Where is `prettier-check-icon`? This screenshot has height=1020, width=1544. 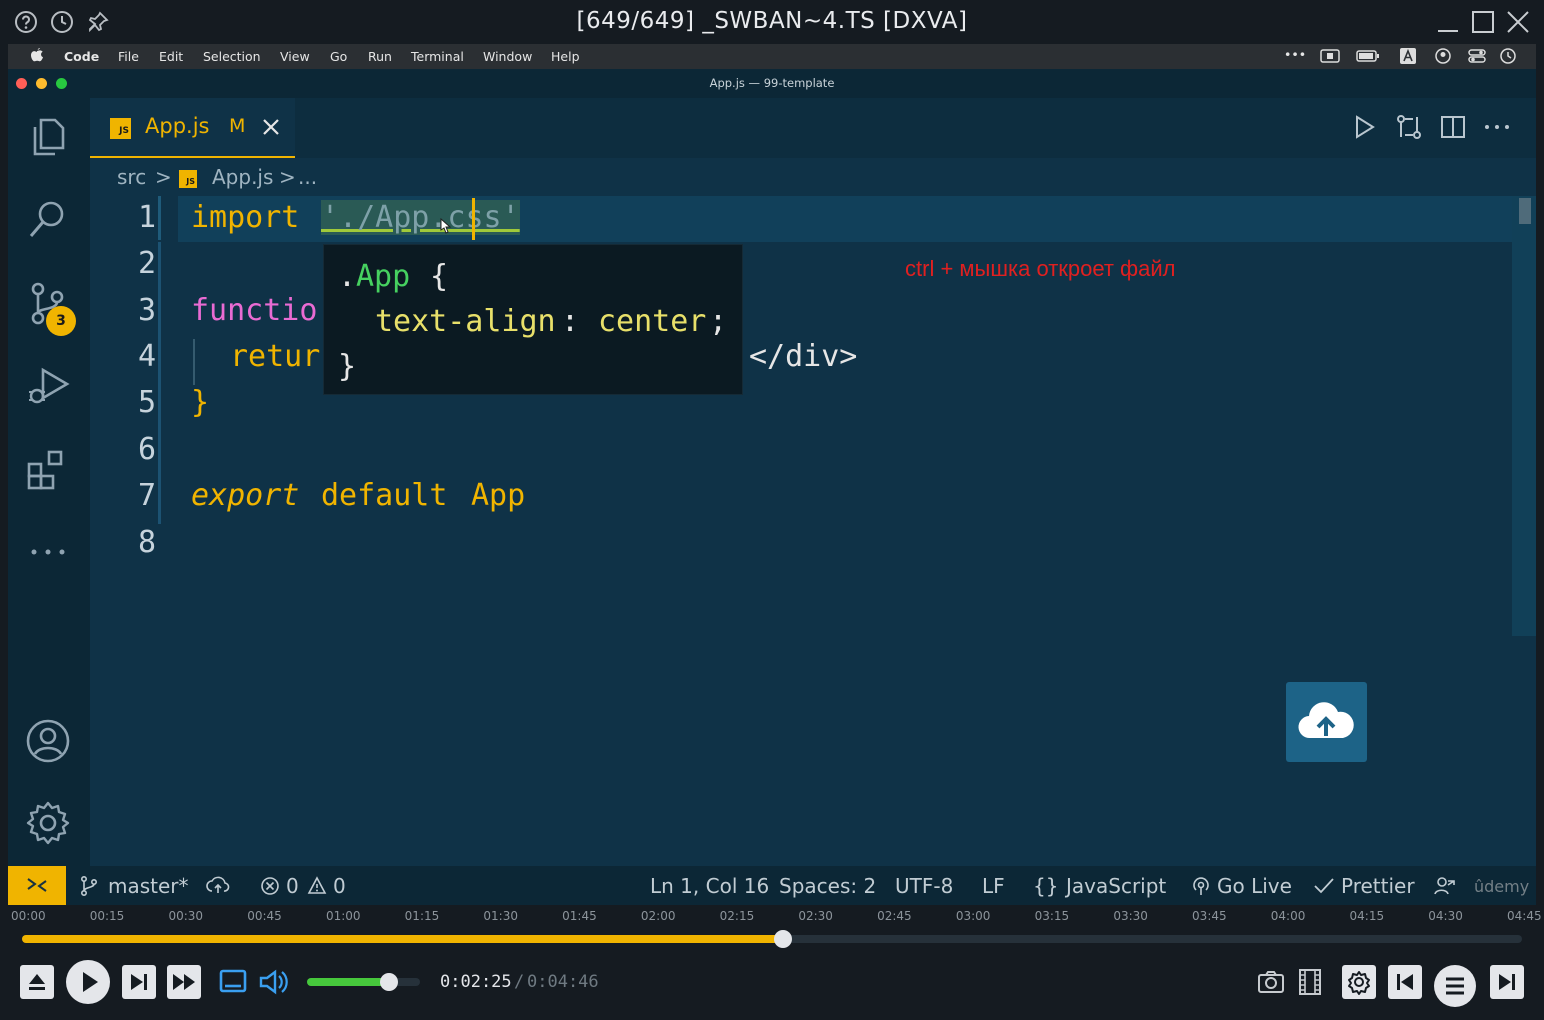 prettier-check-icon is located at coordinates (1324, 886).